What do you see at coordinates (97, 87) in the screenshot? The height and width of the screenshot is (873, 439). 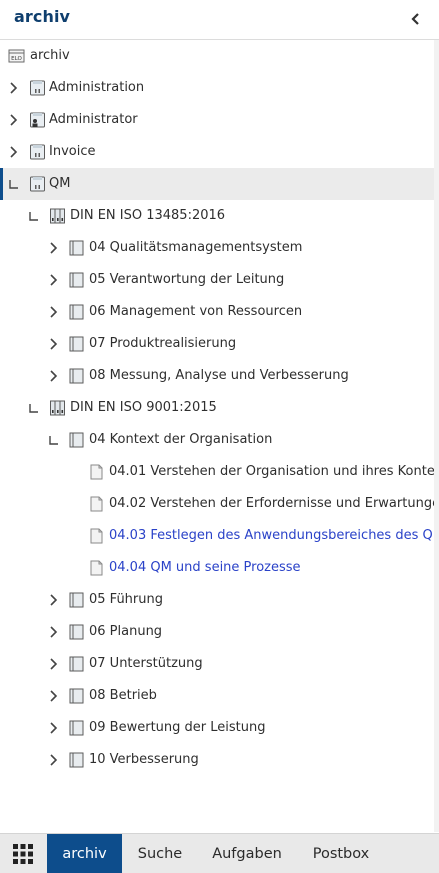 I see `tree-item-label: Administration` at bounding box center [97, 87].